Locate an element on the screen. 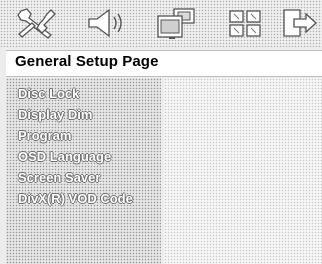  tab-general-setup is located at coordinates (37, 23).